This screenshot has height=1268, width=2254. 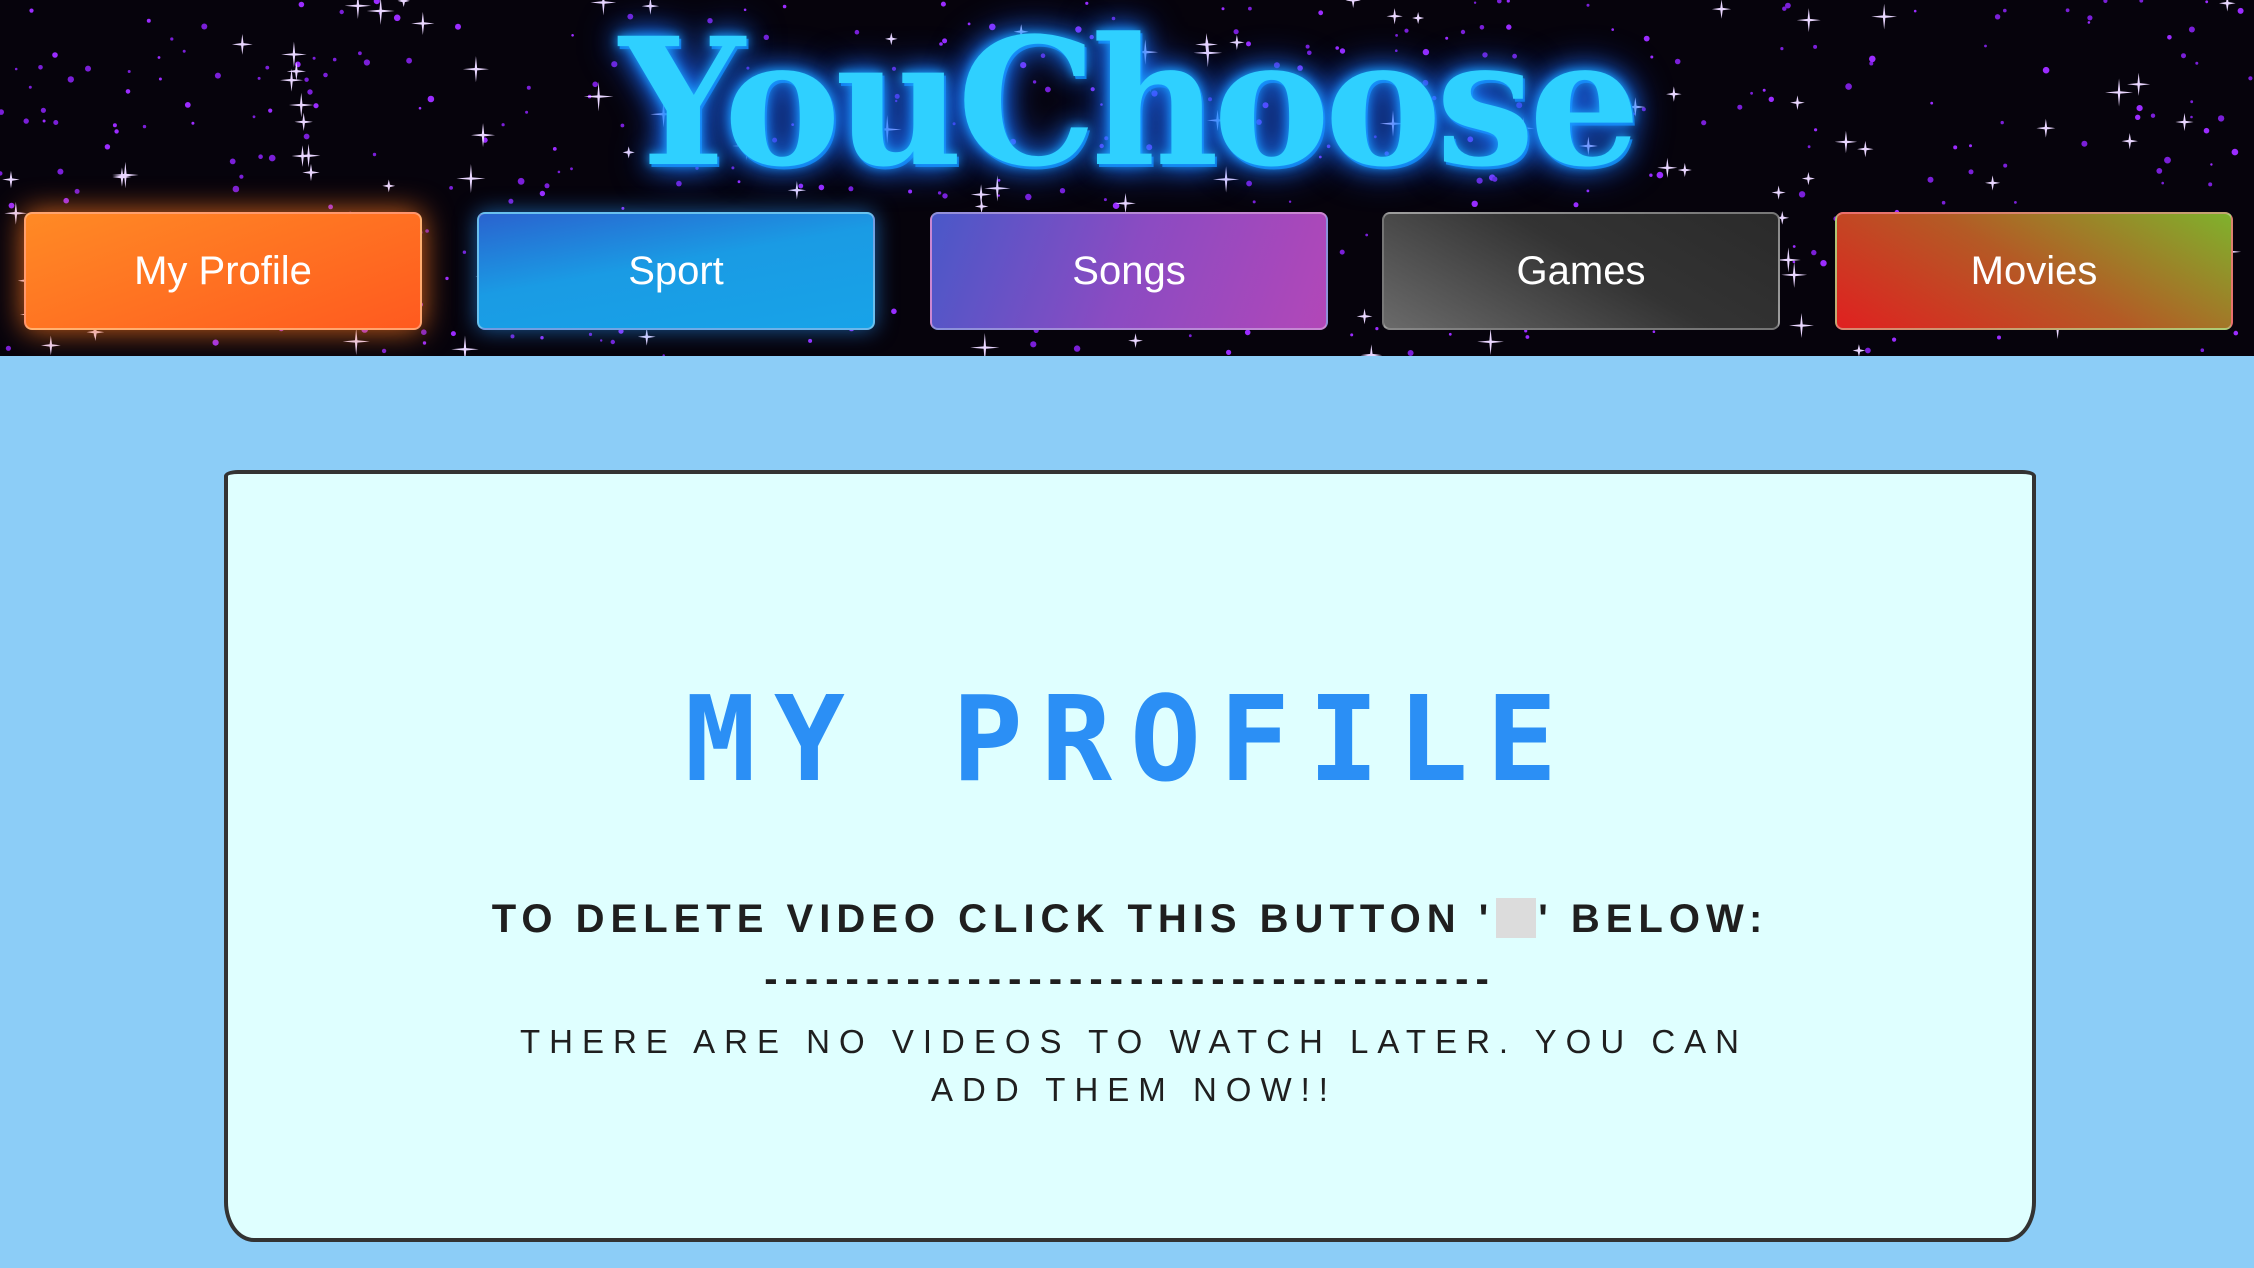 What do you see at coordinates (1516, 918) in the screenshot?
I see `delete-button-sample` at bounding box center [1516, 918].